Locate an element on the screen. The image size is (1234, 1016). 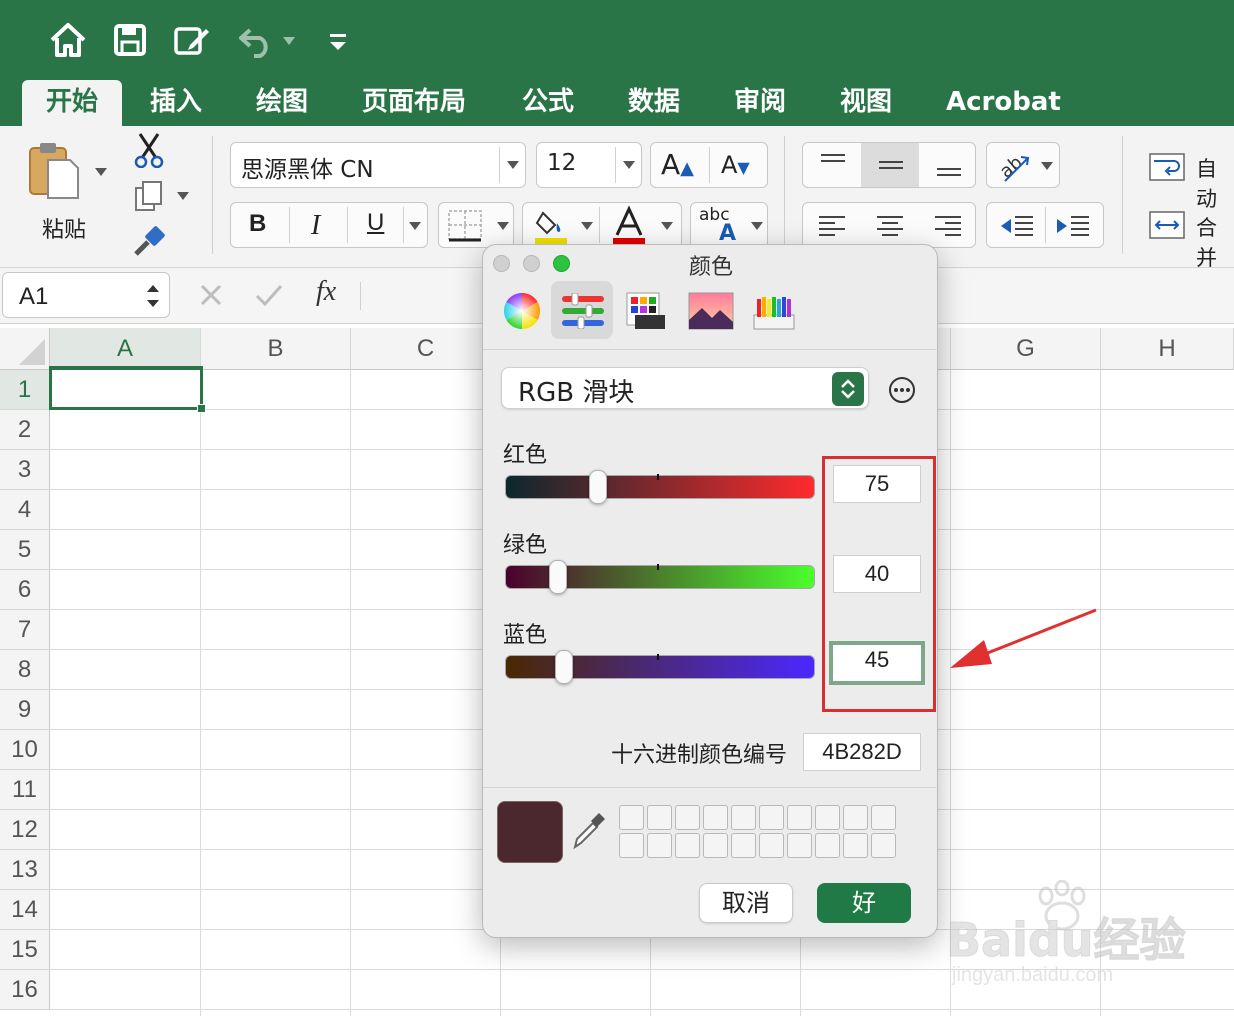
row-header: 3 is located at coordinates (25, 470).